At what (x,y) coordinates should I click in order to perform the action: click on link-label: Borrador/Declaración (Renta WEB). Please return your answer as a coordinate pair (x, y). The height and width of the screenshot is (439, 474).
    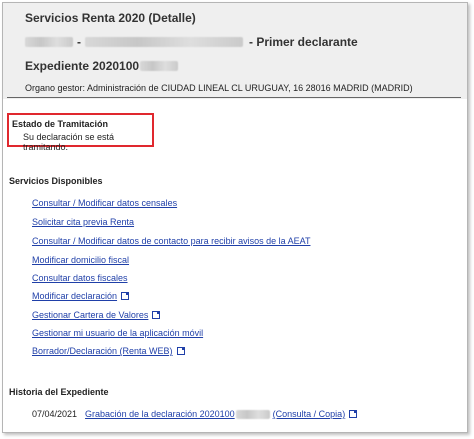
    Looking at the image, I should click on (102, 351).